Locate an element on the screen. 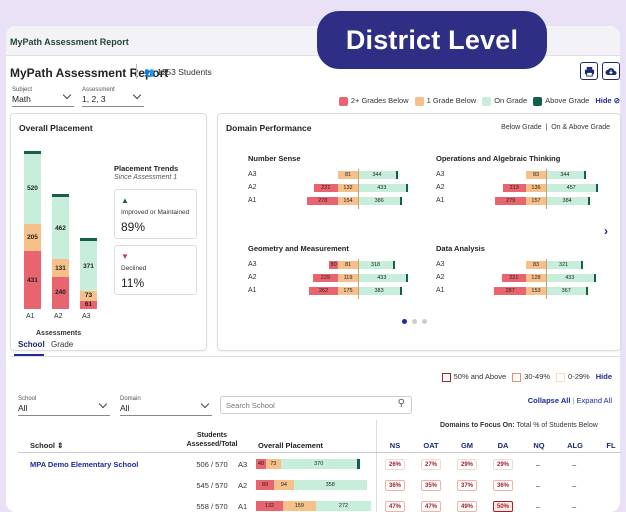 The image size is (626, 512). eye-slash-icon: ⊘ is located at coordinates (616, 101).